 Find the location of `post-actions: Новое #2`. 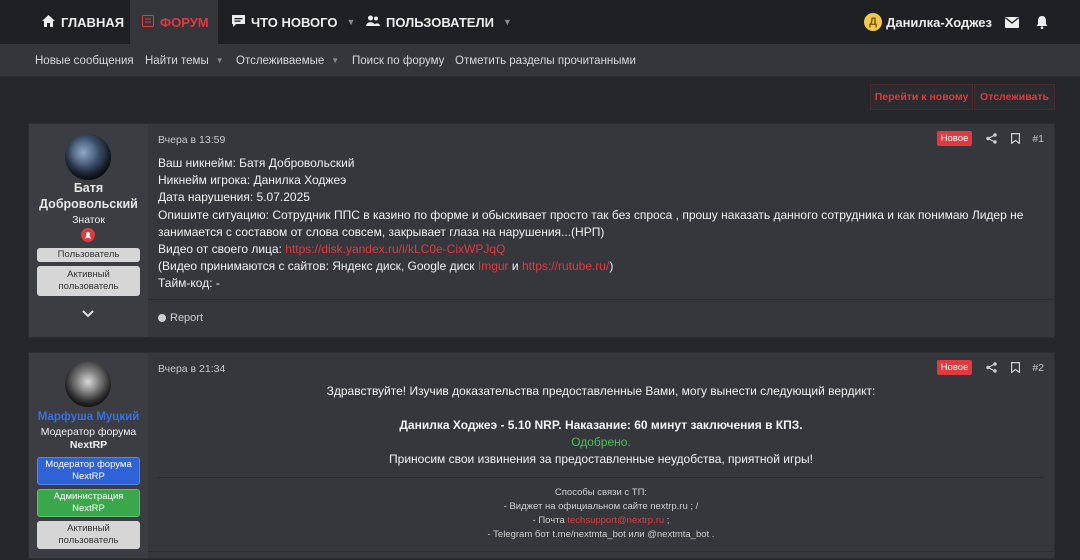

post-actions: Новое #2 is located at coordinates (990, 367).